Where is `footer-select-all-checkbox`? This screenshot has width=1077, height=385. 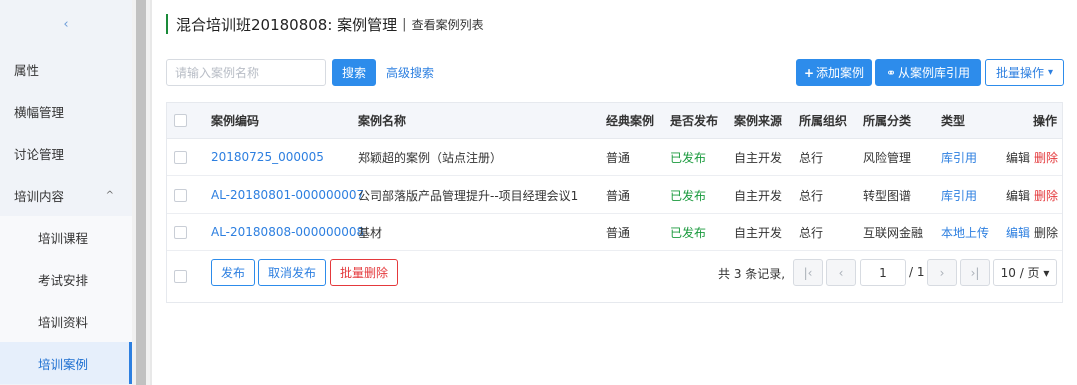
footer-select-all-checkbox is located at coordinates (180, 276).